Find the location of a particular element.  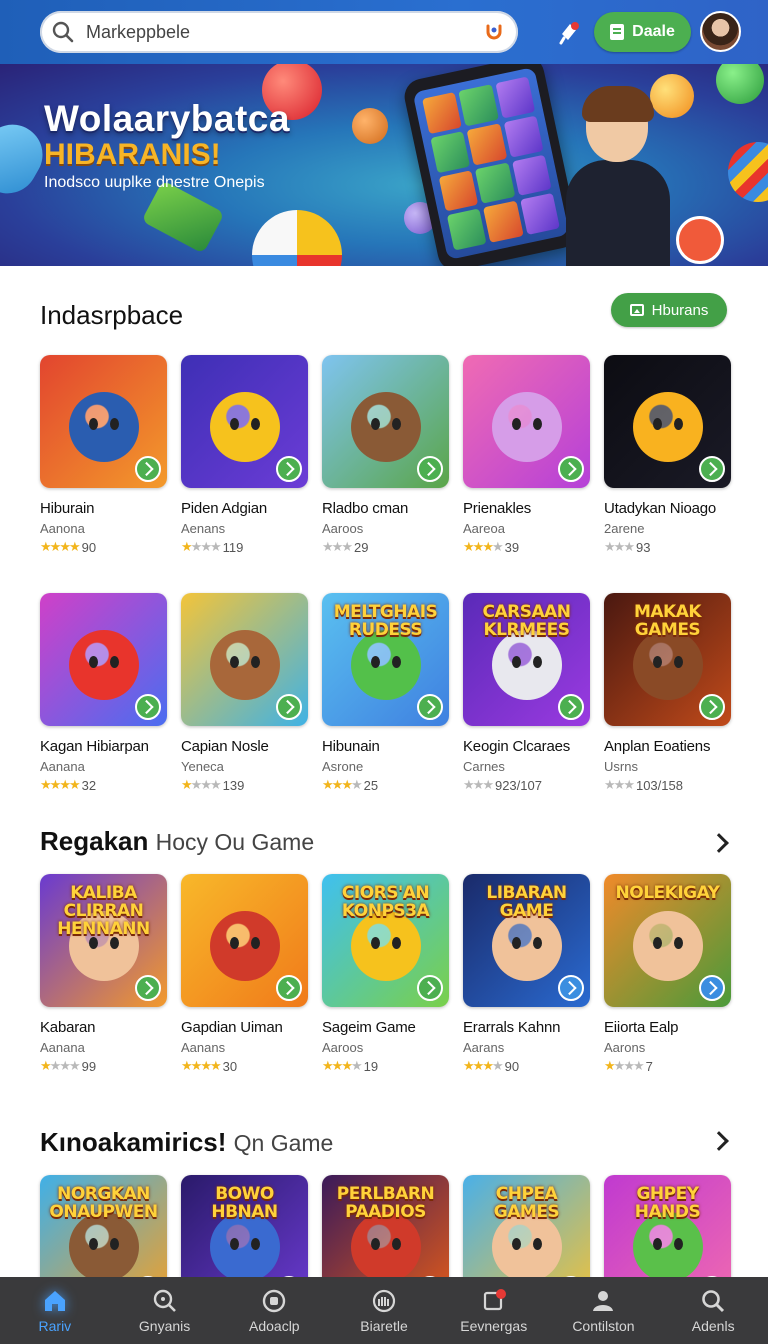

app-title: Prienakles is located at coordinates (497, 508).